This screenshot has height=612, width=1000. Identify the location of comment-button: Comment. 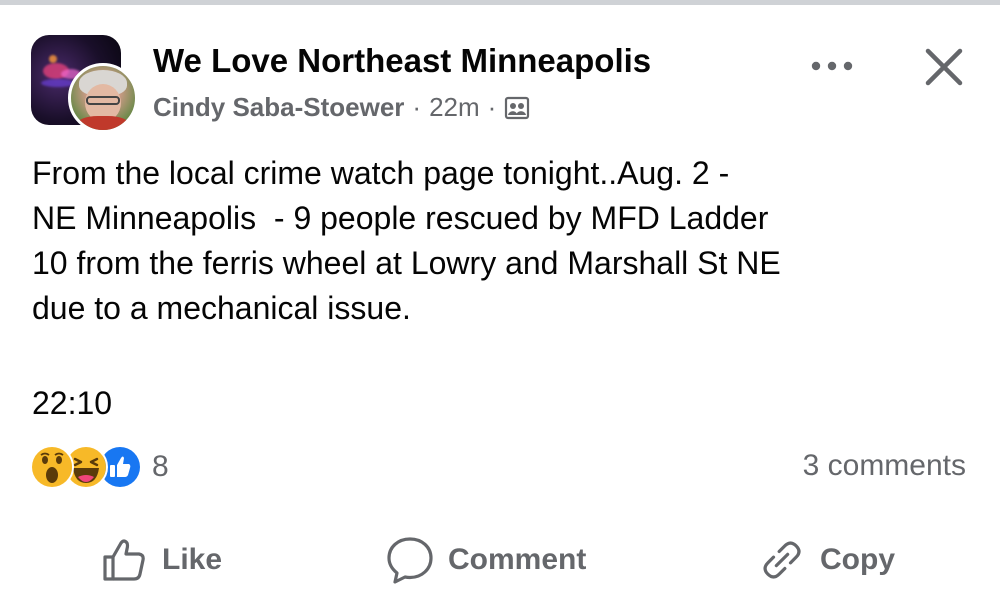
(485, 560).